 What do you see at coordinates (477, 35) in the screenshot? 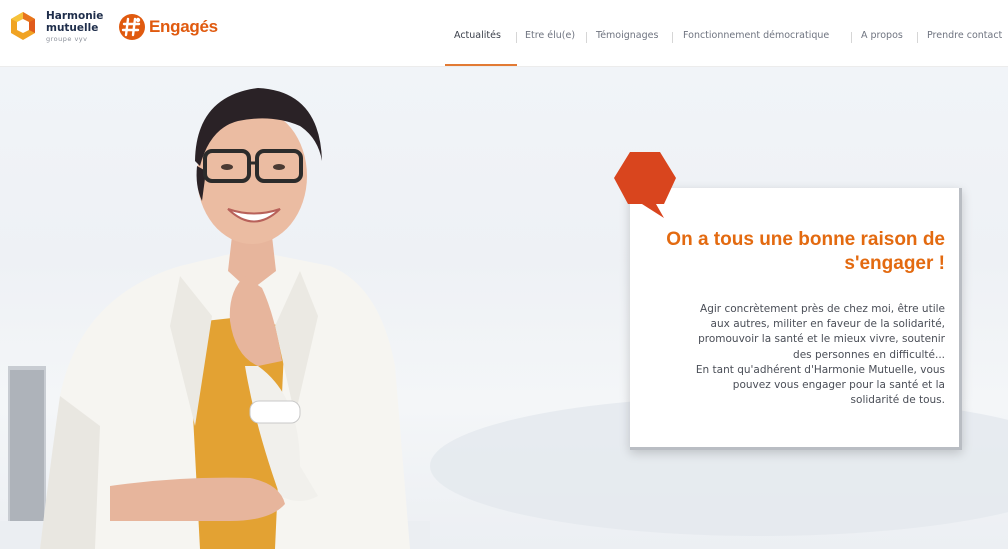
I see `nav-item-actualites: Actualités` at bounding box center [477, 35].